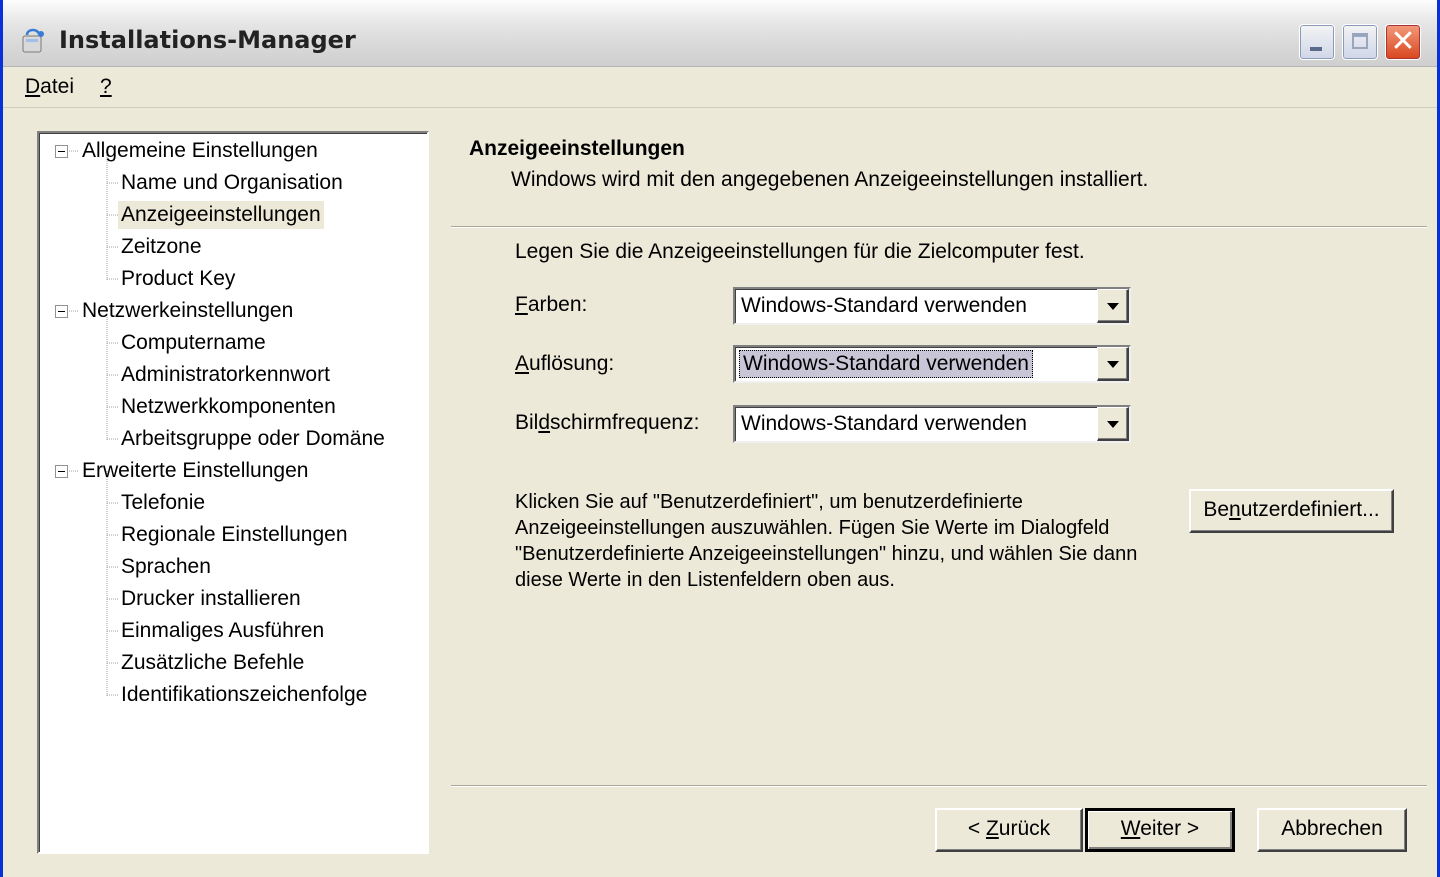 This screenshot has width=1440, height=877. I want to click on tree-item-telefonie: Telefonie, so click(163, 503).